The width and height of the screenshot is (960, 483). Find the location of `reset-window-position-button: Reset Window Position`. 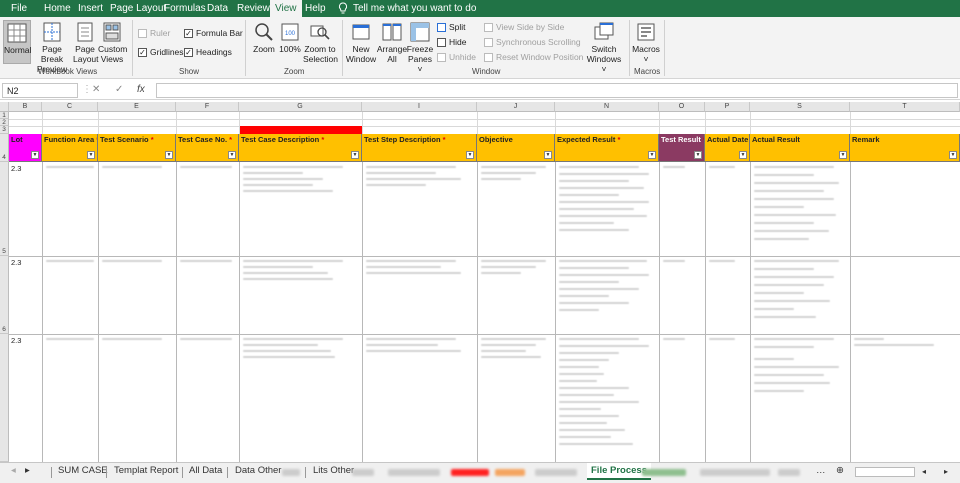

reset-window-position-button: Reset Window Position is located at coordinates (533, 57).